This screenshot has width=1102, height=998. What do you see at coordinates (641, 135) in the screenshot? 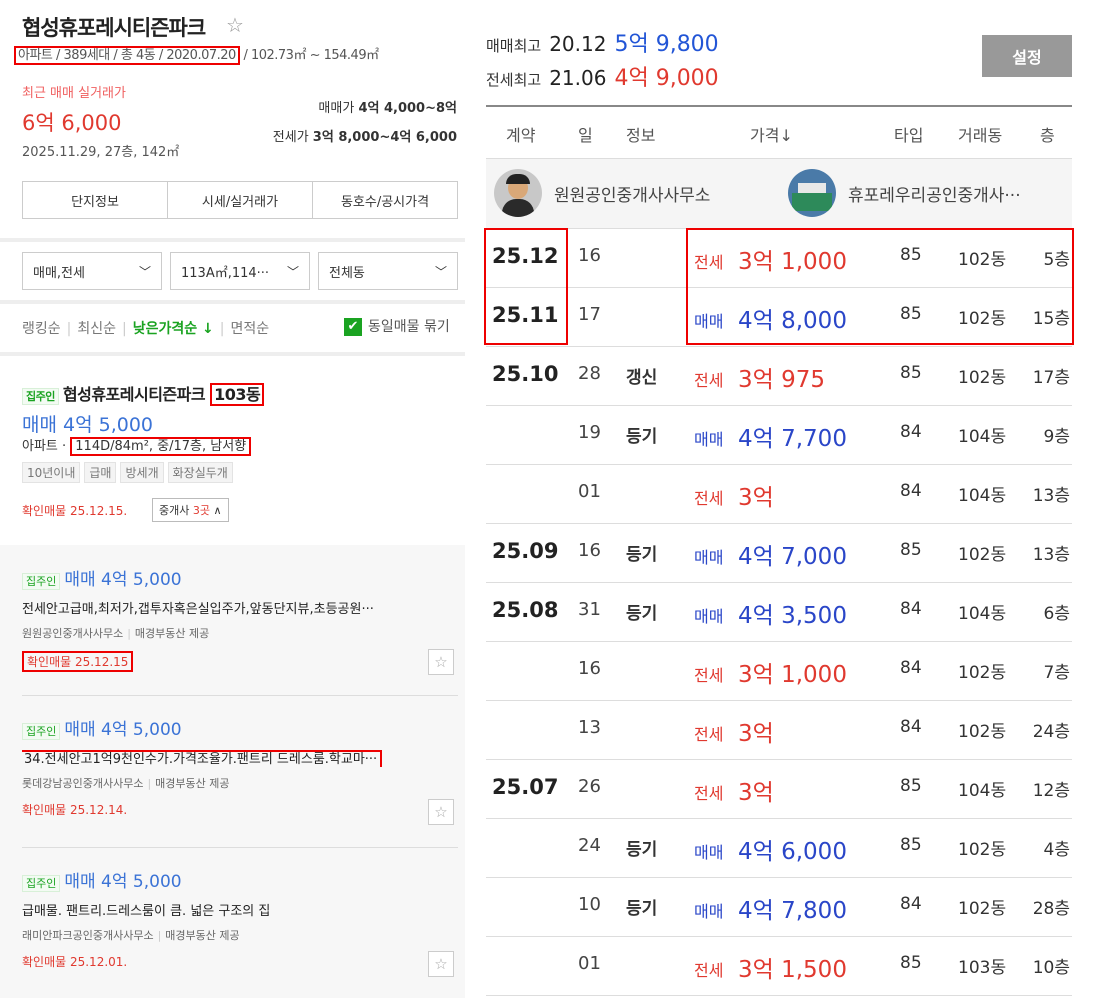
I see `col-info: 정보` at bounding box center [641, 135].